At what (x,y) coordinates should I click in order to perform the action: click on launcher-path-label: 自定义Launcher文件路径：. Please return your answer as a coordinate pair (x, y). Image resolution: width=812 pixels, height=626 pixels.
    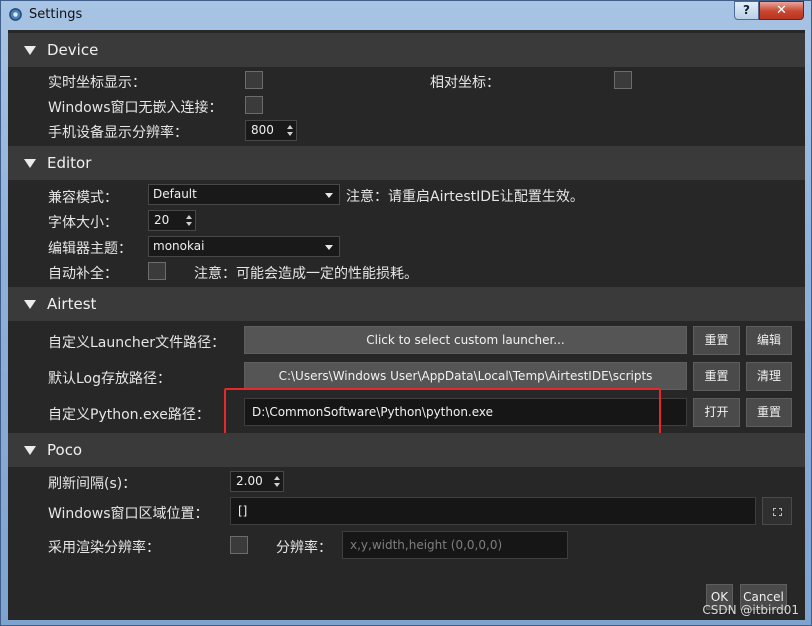
    Looking at the image, I should click on (137, 343).